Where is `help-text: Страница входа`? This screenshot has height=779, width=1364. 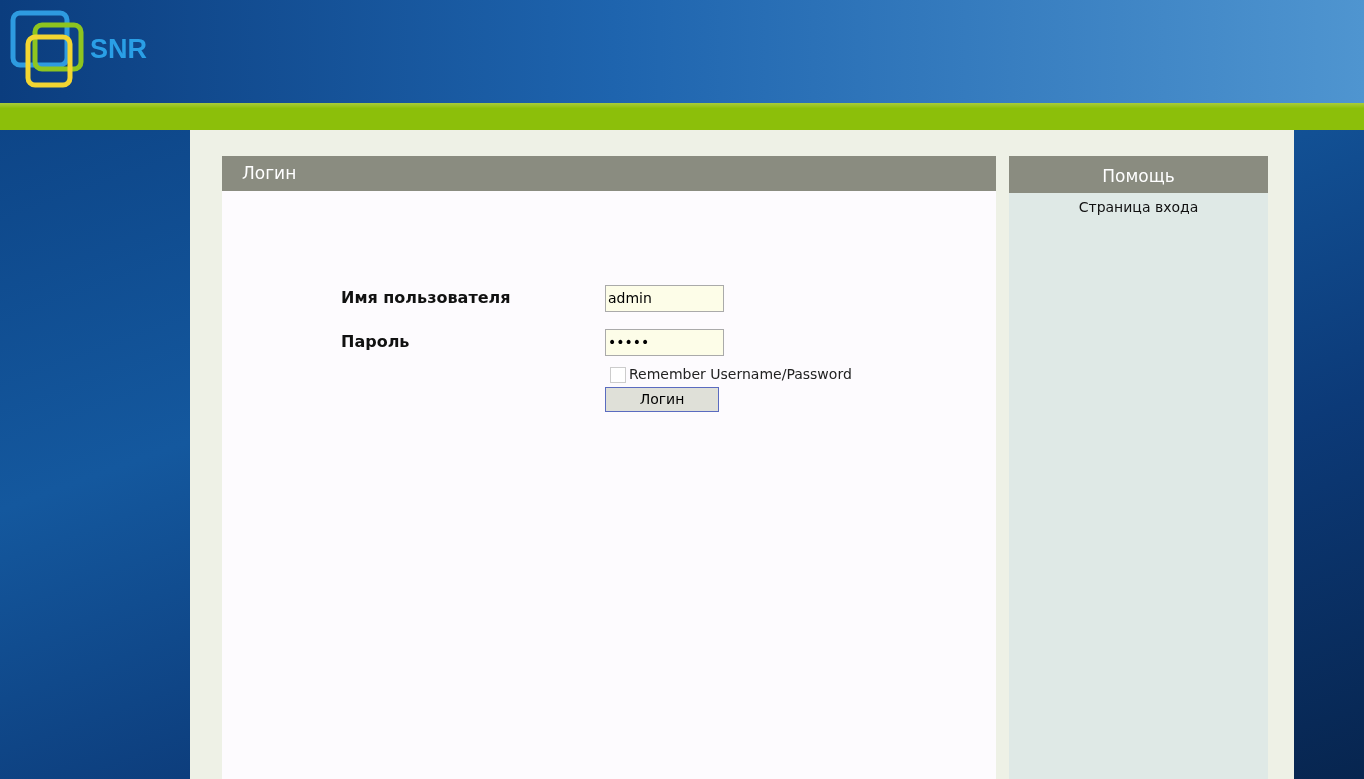
help-text: Страница входа is located at coordinates (1138, 207).